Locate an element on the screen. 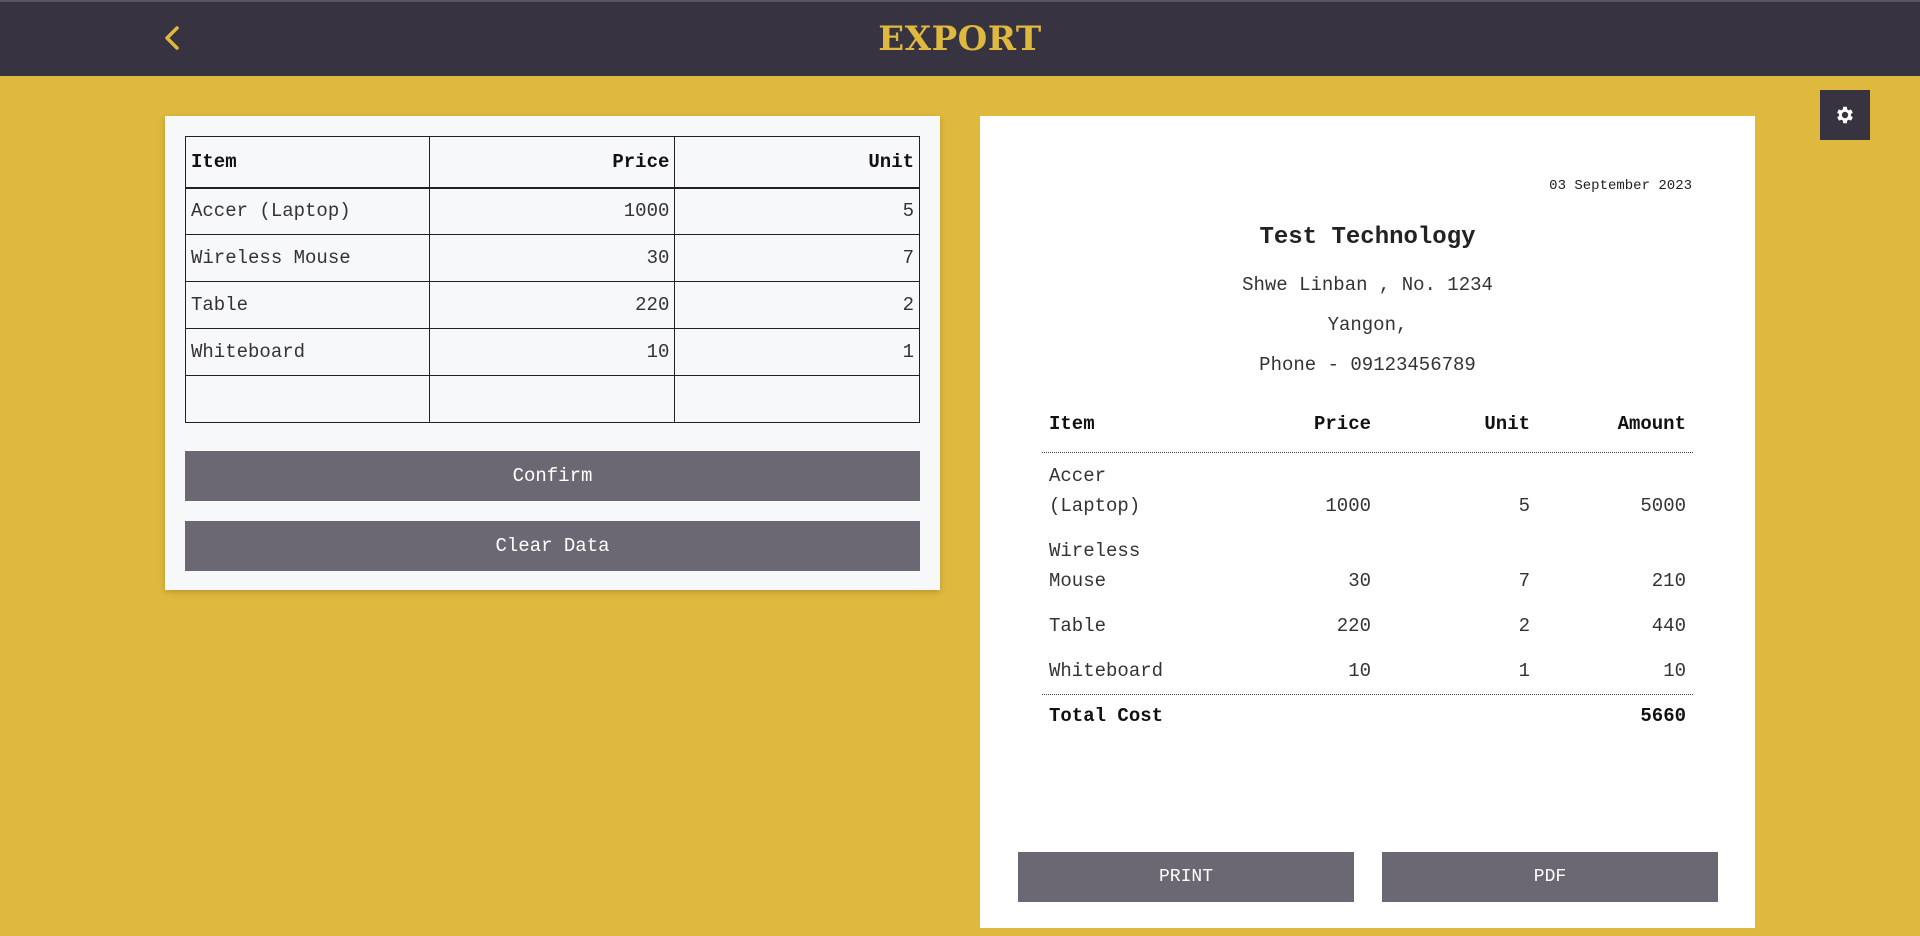 The width and height of the screenshot is (1920, 936). item-cell: Wireless Mouse is located at coordinates (307, 258).